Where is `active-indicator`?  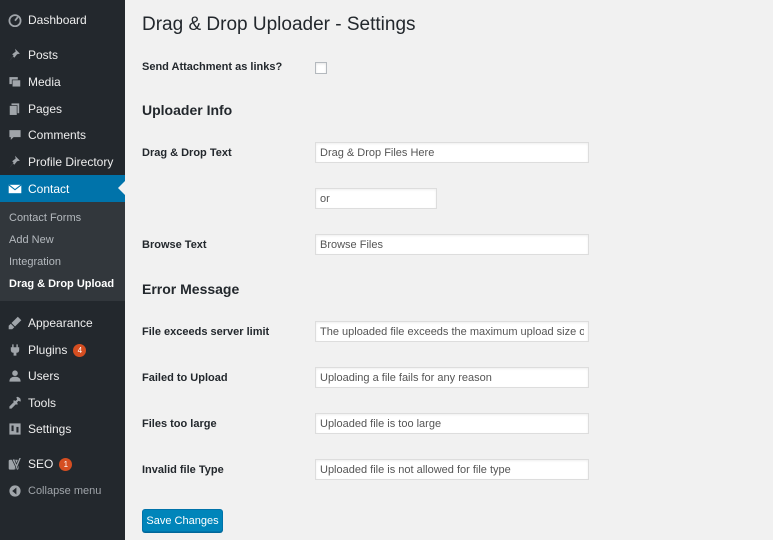
active-indicator is located at coordinates (121, 188).